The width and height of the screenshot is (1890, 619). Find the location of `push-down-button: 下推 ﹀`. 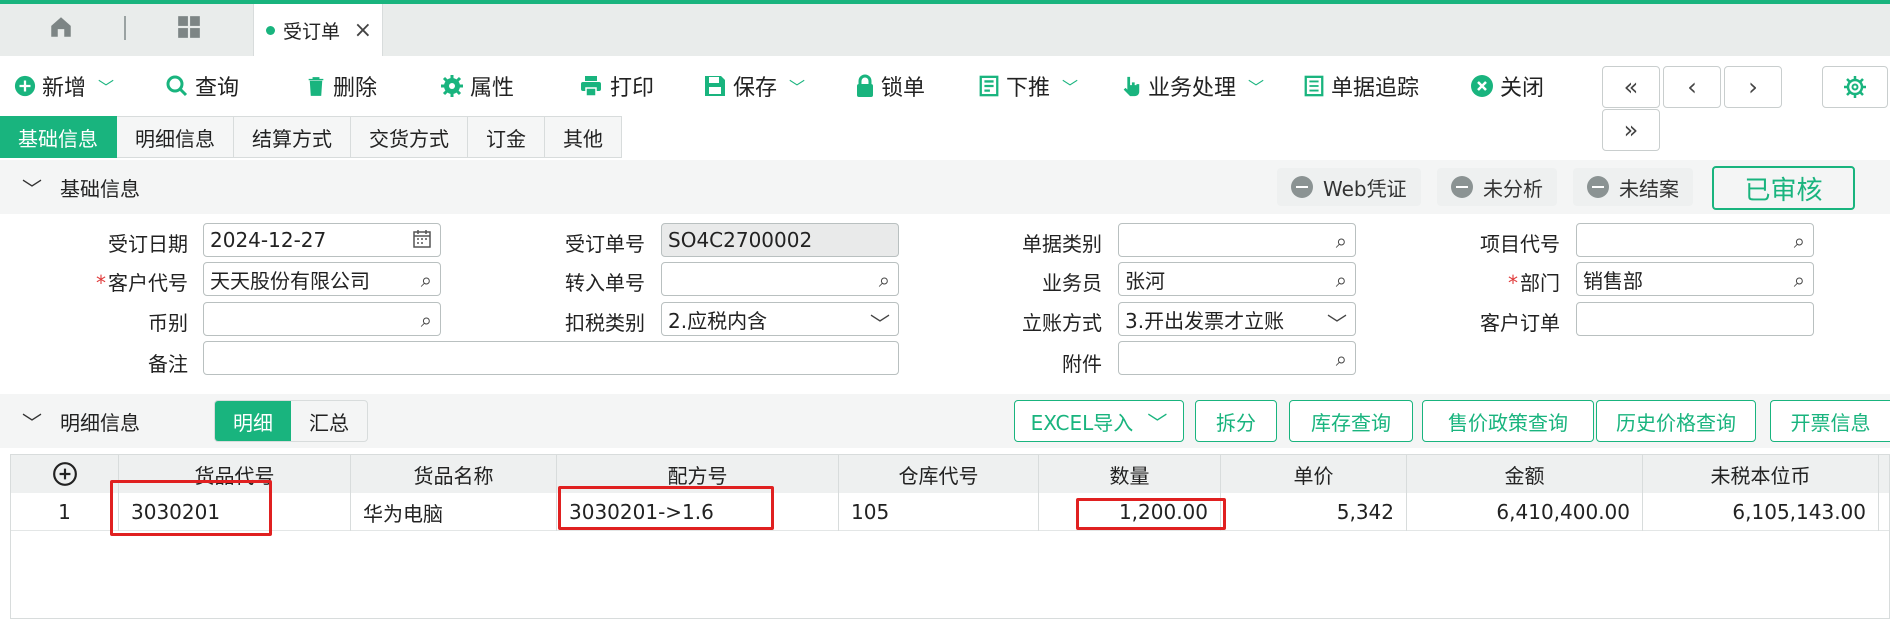

push-down-button: 下推 ﹀ is located at coordinates (1028, 86).